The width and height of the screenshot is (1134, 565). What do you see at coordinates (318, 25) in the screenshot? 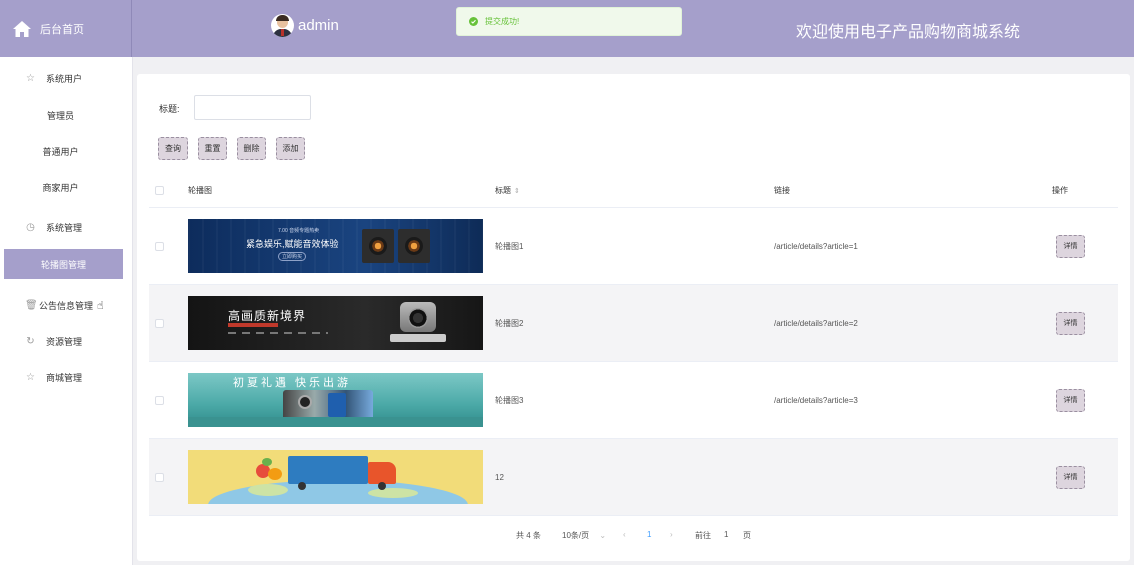
I see `username: admin` at bounding box center [318, 25].